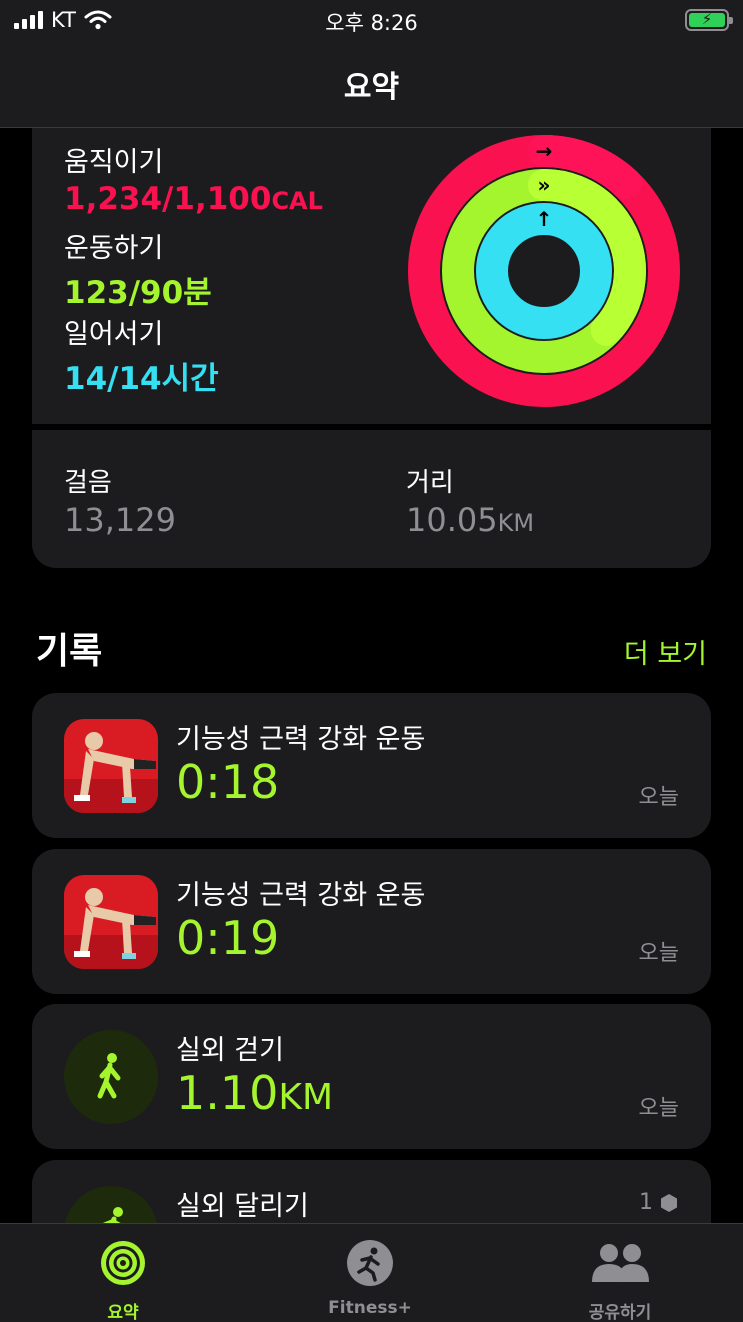 The width and height of the screenshot is (743, 1322). I want to click on distance-unit: KM, so click(516, 523).